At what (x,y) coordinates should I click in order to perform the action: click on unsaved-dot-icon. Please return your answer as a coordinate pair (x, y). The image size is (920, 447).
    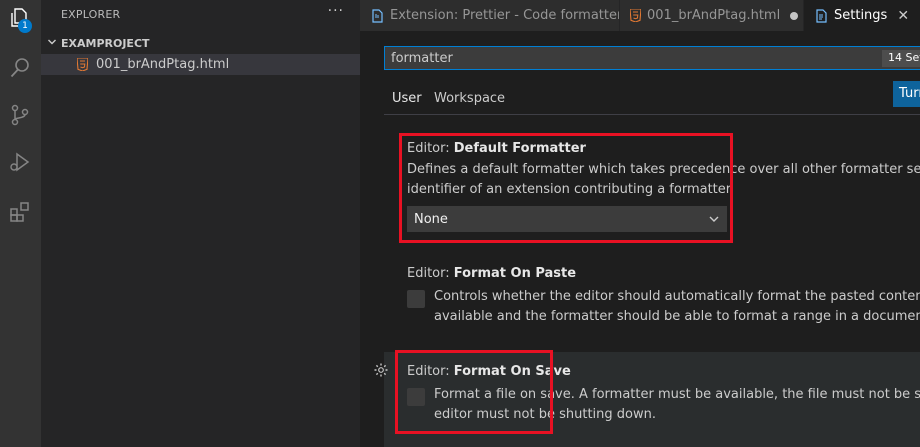
    Looking at the image, I should click on (794, 15).